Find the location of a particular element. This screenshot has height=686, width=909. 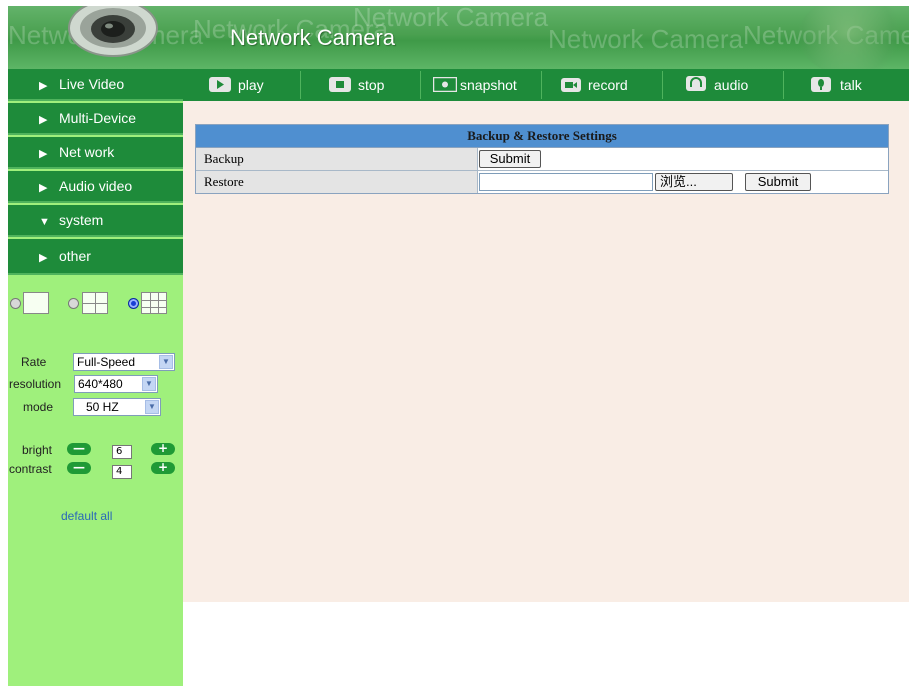

arrow-down-icon: ▼ is located at coordinates (44, 222).